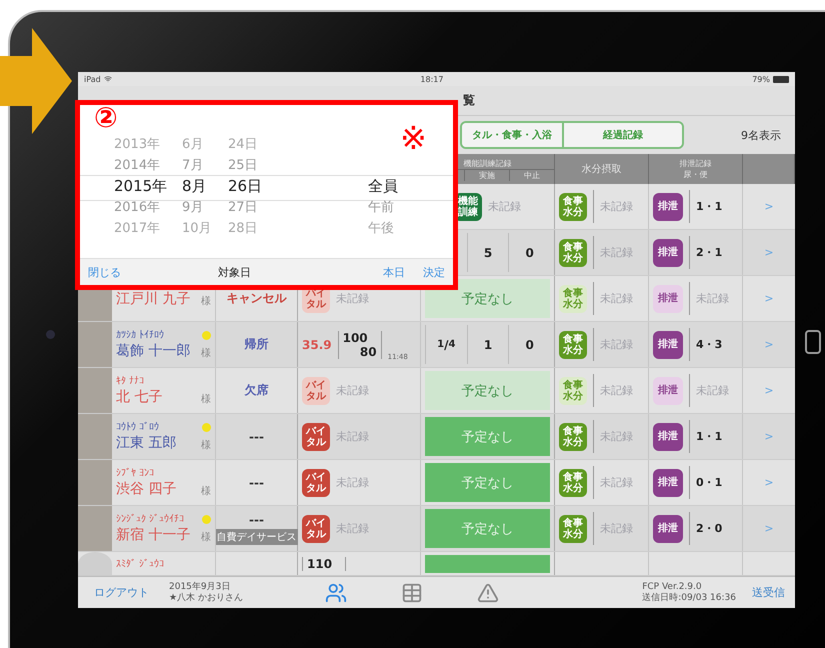  I want to click on excretion-value: 2・1, so click(709, 252).